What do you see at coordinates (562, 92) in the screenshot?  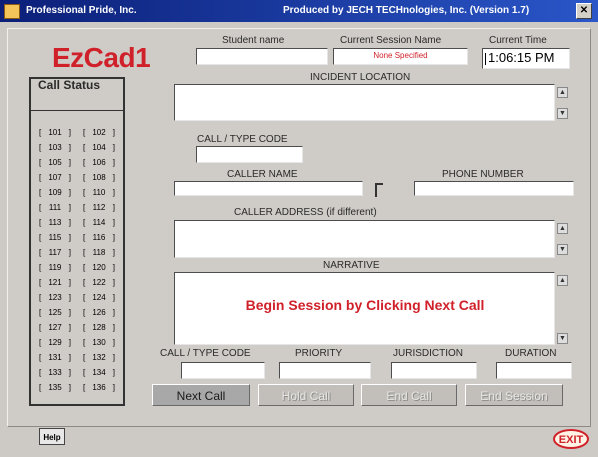 I see `incident-scroll-up-icon: ▲` at bounding box center [562, 92].